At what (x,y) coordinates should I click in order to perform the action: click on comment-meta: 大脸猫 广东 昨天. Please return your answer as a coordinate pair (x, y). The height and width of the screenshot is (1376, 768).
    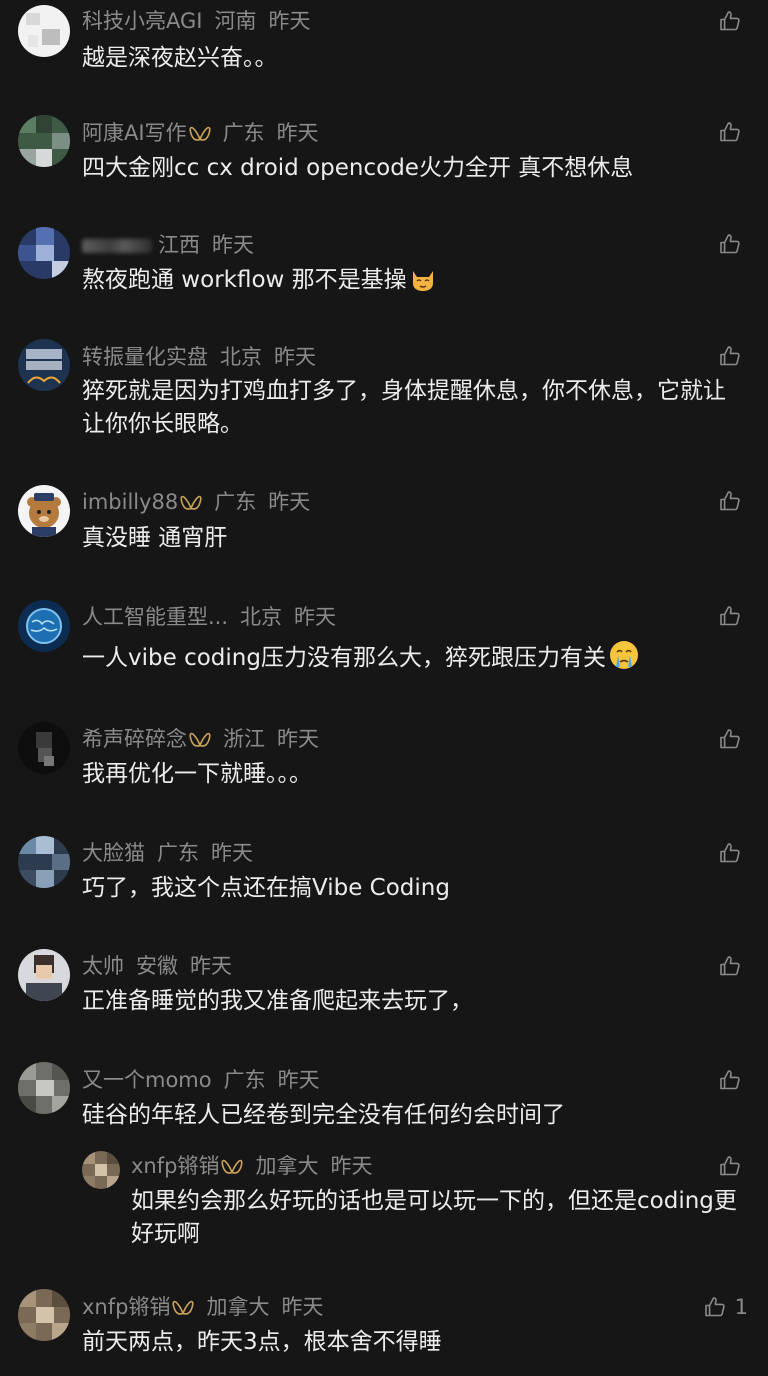
    Looking at the image, I should click on (167, 853).